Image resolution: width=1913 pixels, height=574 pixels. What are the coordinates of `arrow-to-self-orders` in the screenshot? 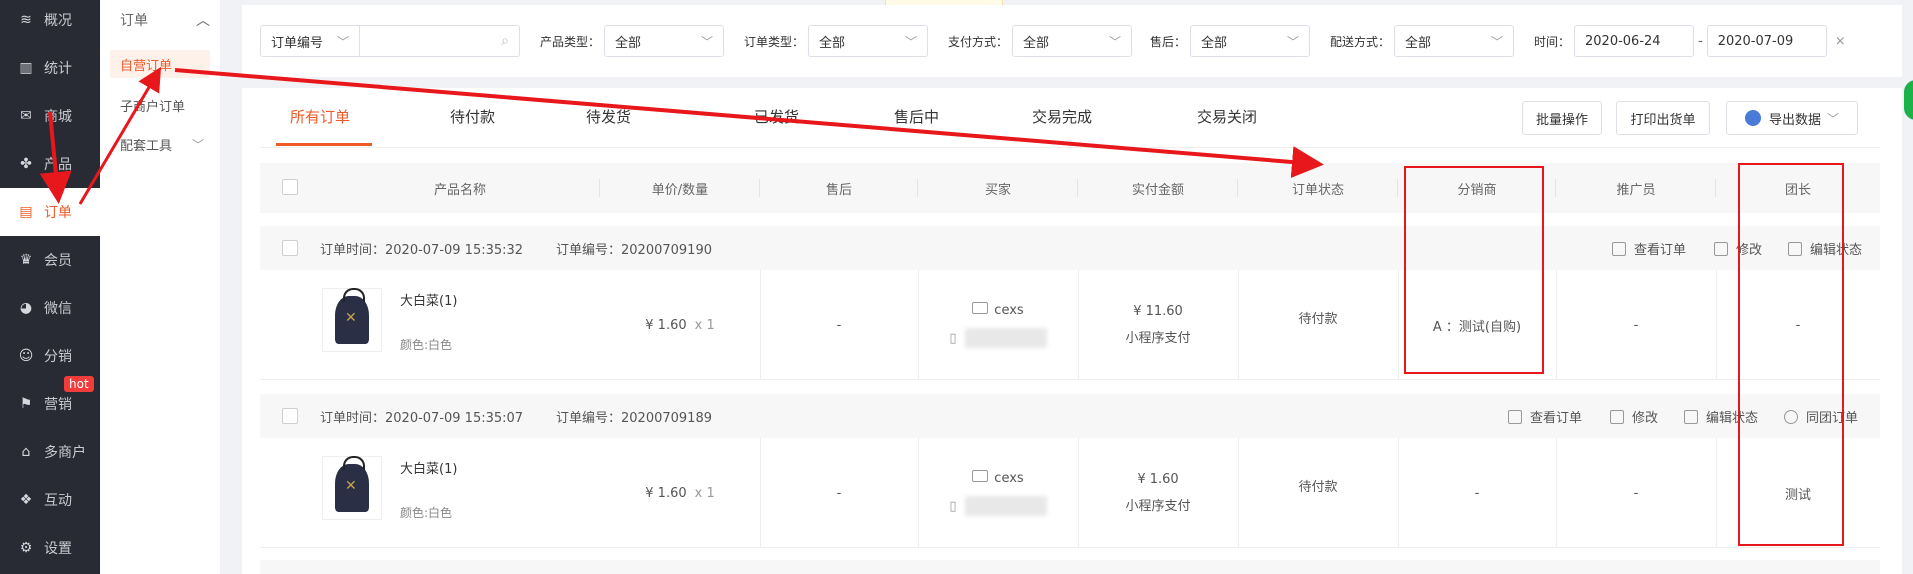 It's located at (120, 135).